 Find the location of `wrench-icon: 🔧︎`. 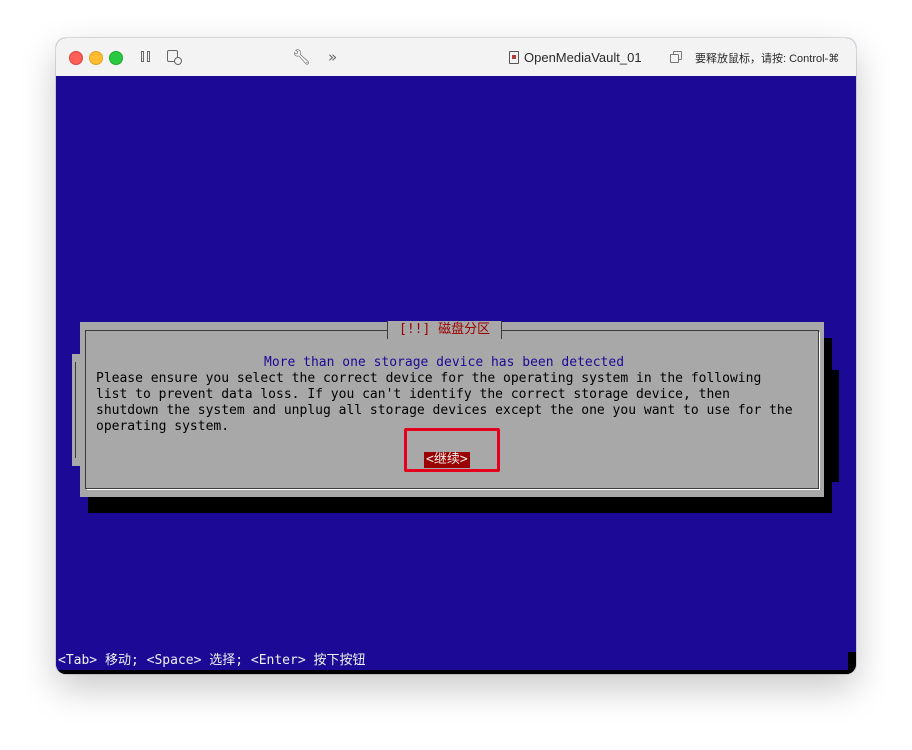

wrench-icon: 🔧︎ is located at coordinates (301, 57).